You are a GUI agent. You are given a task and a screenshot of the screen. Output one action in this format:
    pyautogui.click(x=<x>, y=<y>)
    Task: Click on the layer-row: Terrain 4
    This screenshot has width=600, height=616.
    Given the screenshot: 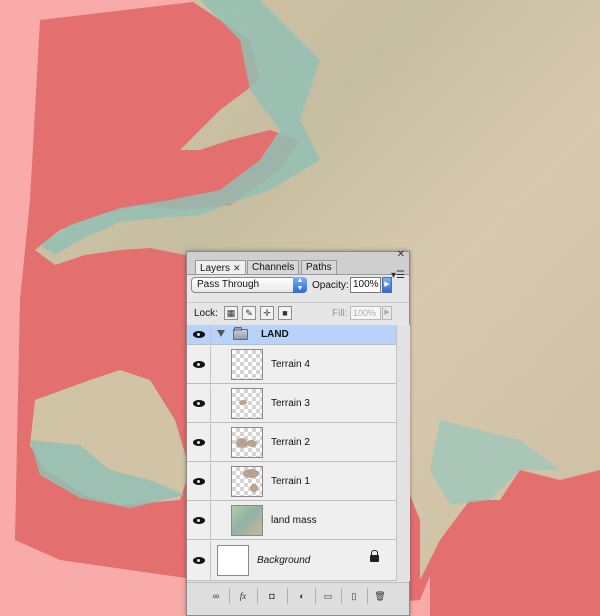 What is the action you would take?
    pyautogui.click(x=291, y=365)
    